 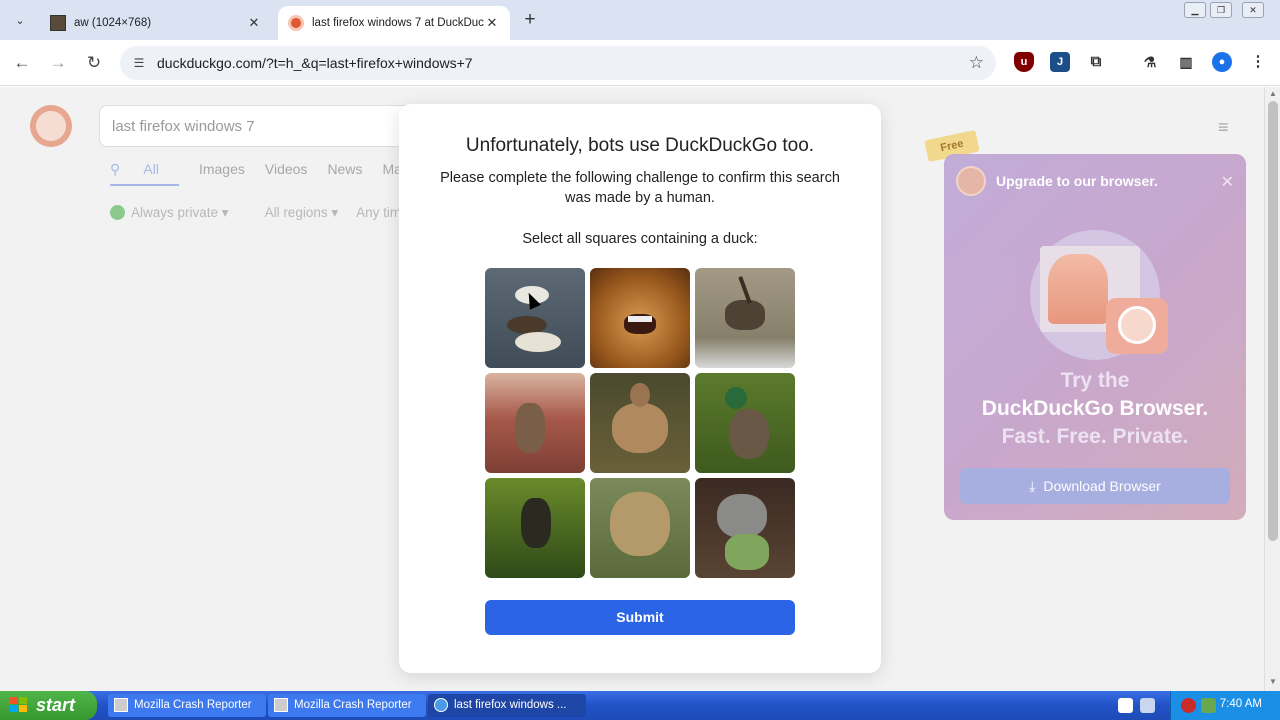 I want to click on clock: 7:40 AM, so click(x=1241, y=704).